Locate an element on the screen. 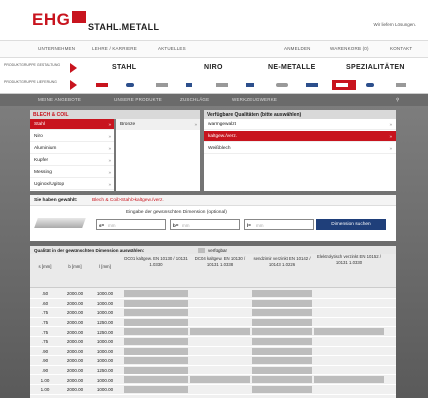 This screenshot has height=398, width=428. list-item-weissblech: Weißblech » is located at coordinates (300, 148).